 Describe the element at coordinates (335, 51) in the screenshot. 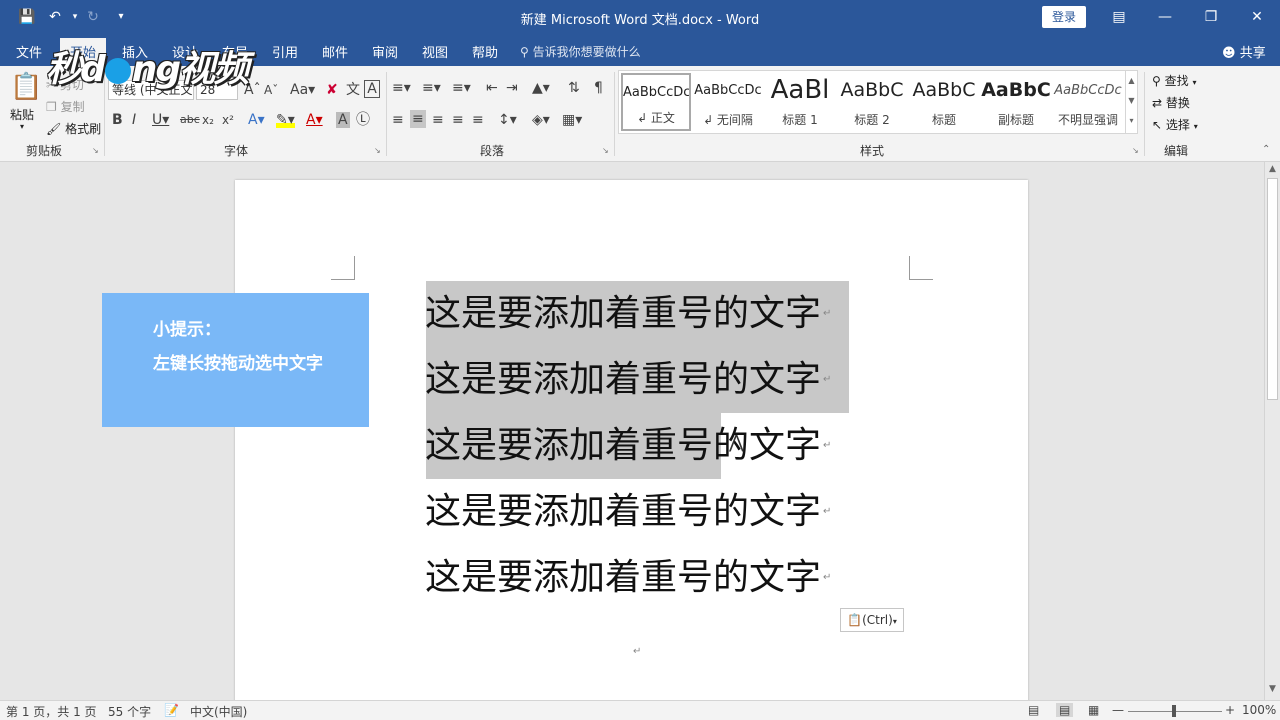

I see `tab-mailings: 邮件` at that location.